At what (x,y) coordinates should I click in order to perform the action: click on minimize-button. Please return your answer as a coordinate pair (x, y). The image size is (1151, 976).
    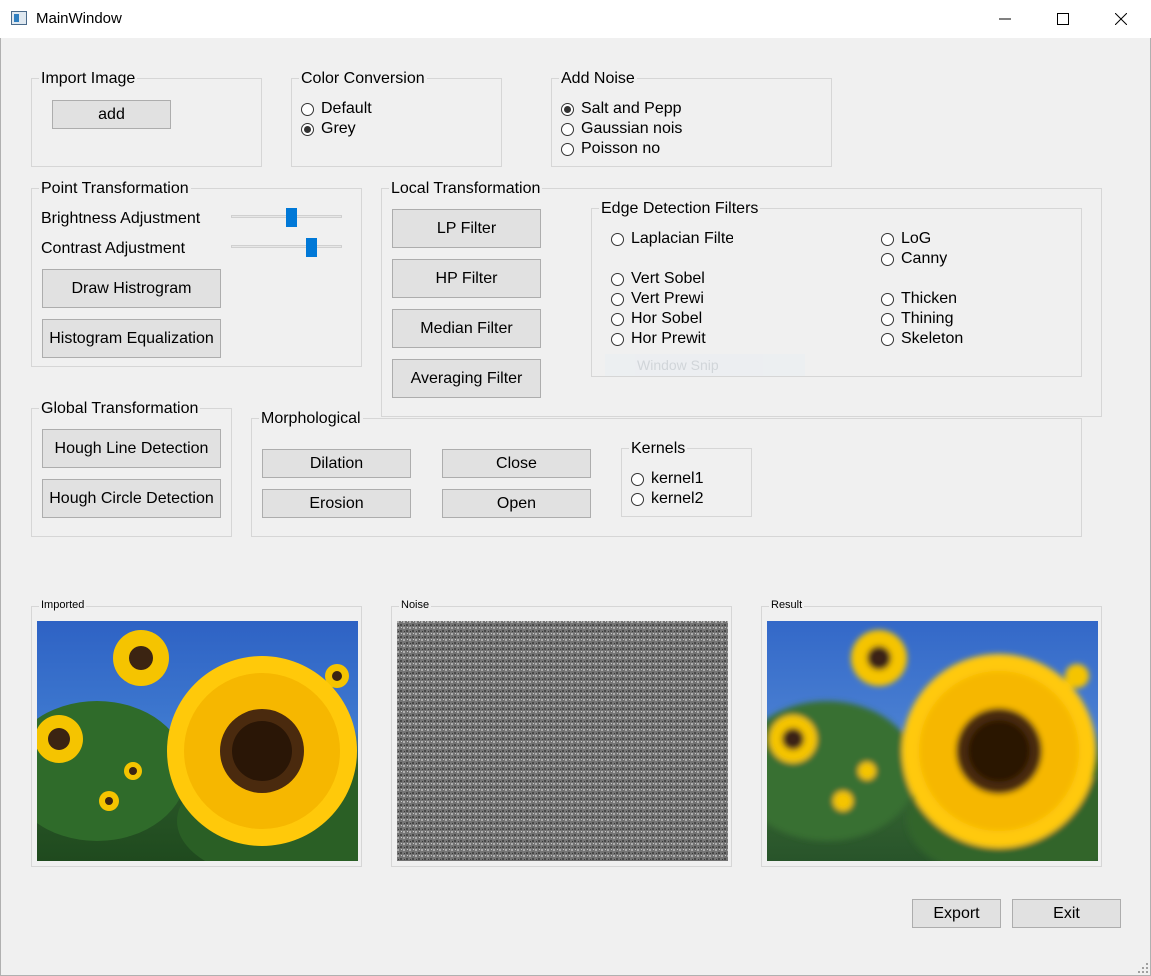
    Looking at the image, I should click on (1005, 19).